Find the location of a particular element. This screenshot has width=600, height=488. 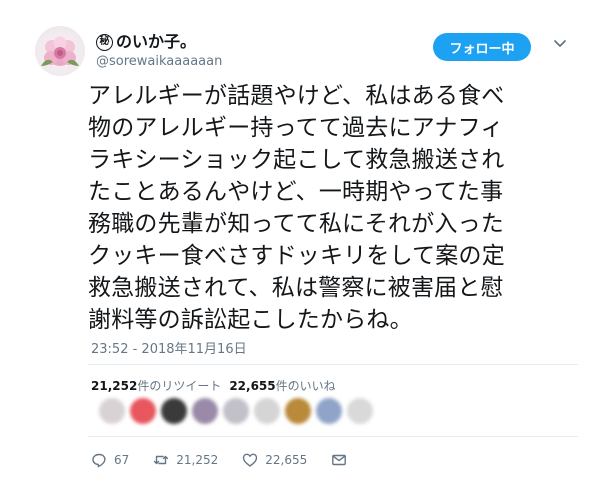

avatar is located at coordinates (60, 51).